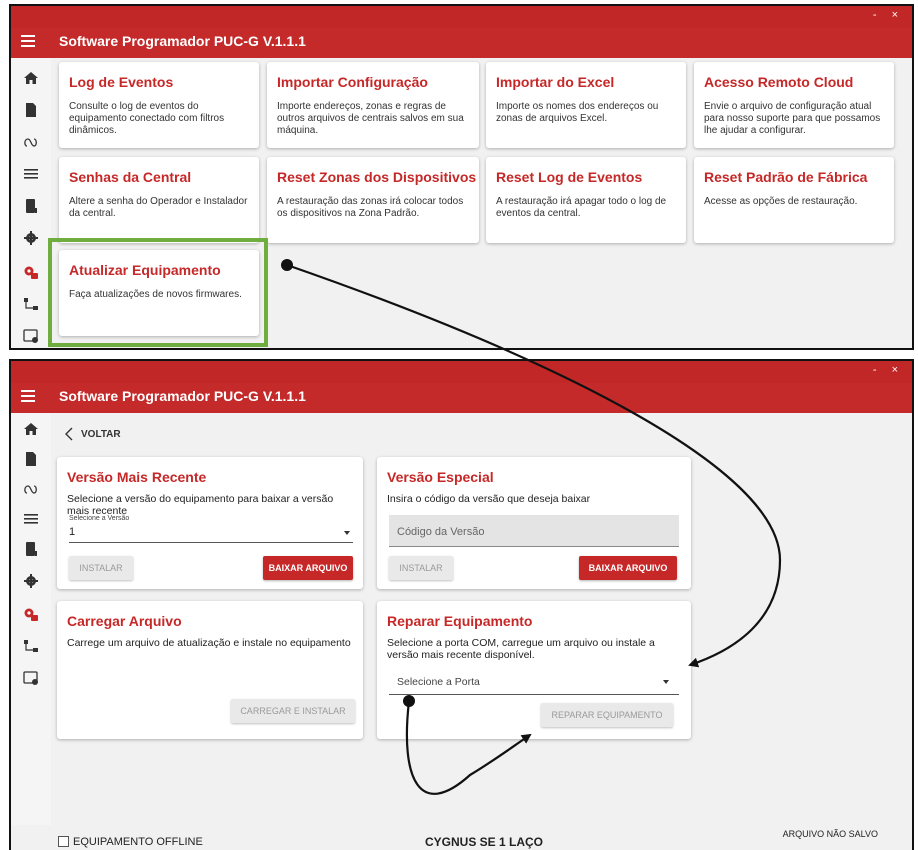 This screenshot has height=850, width=918. What do you see at coordinates (158, 292) in the screenshot?
I see `highlight-box` at bounding box center [158, 292].